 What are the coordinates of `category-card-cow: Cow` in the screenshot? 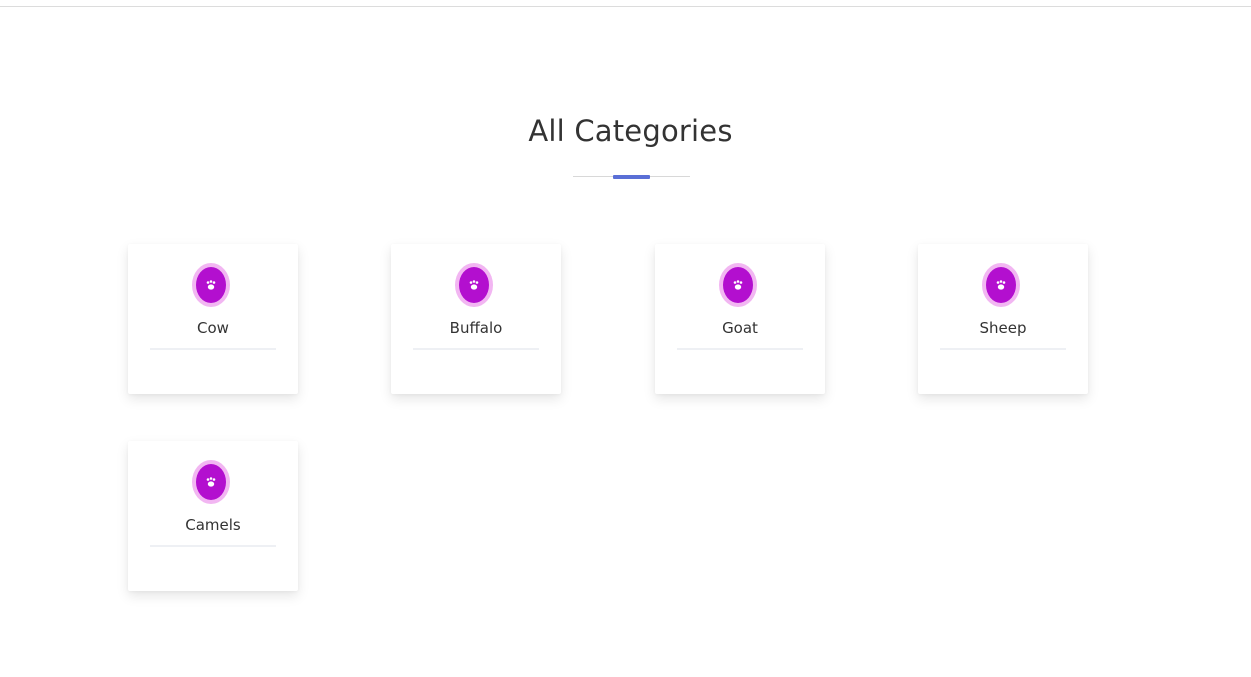 It's located at (213, 319).